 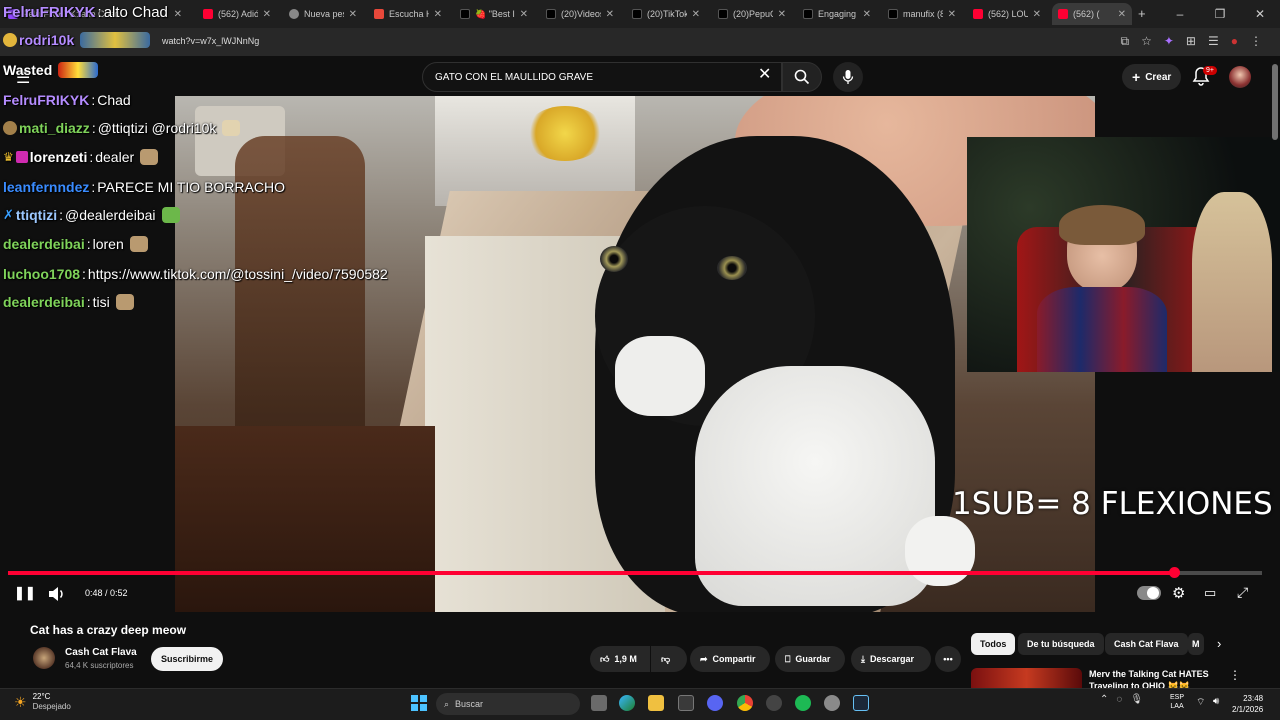 I want to click on weather-desc: Despejado, so click(x=51, y=706).